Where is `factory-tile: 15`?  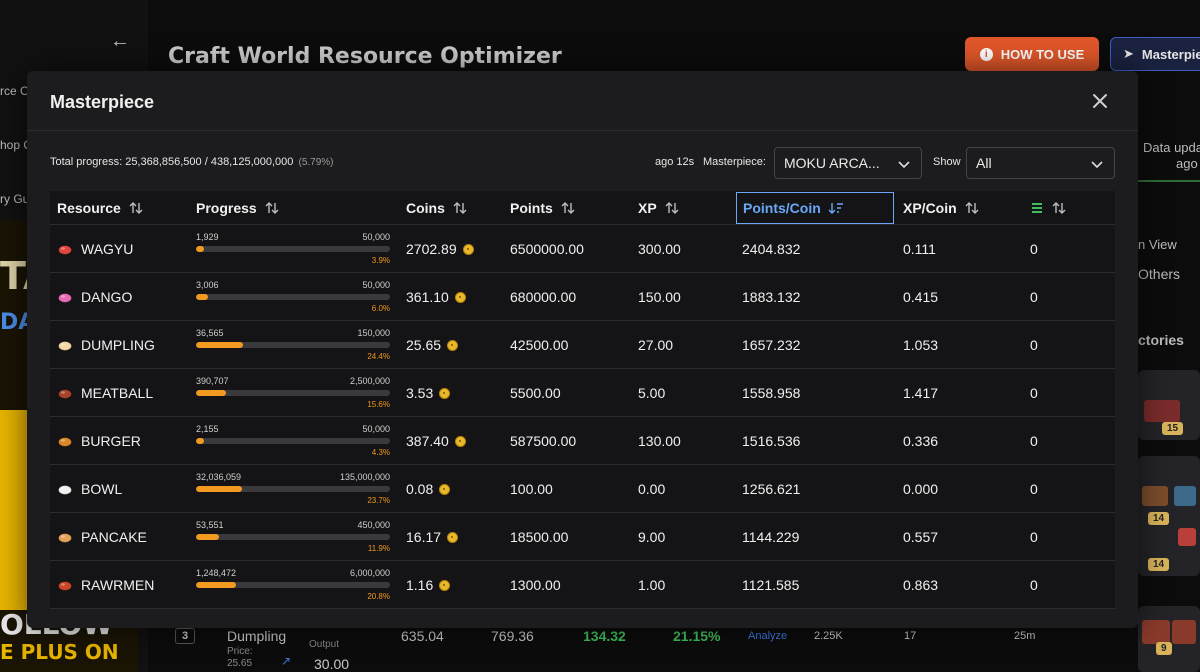
factory-tile: 15 is located at coordinates (1169, 405).